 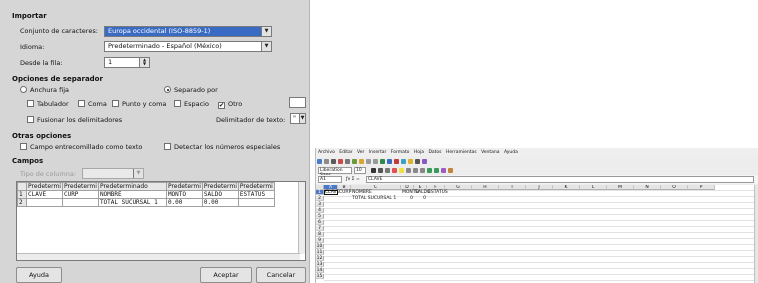 What do you see at coordinates (320, 198) in the screenshot?
I see `row-header: 2` at bounding box center [320, 198].